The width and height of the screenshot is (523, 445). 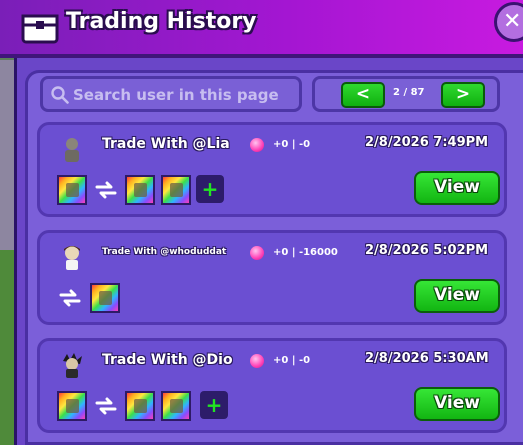 I want to click on trade-title: Trade With @whoduddat, so click(x=164, y=252).